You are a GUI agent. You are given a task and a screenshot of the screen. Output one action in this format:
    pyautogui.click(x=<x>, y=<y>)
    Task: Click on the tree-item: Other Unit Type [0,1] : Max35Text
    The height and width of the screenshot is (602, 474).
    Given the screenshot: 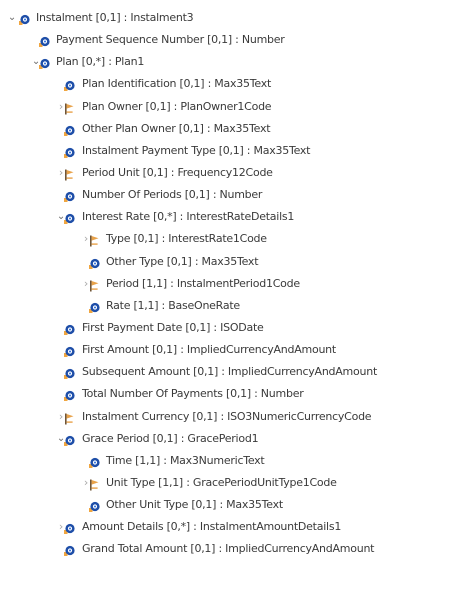 What is the action you would take?
    pyautogui.click(x=237, y=505)
    